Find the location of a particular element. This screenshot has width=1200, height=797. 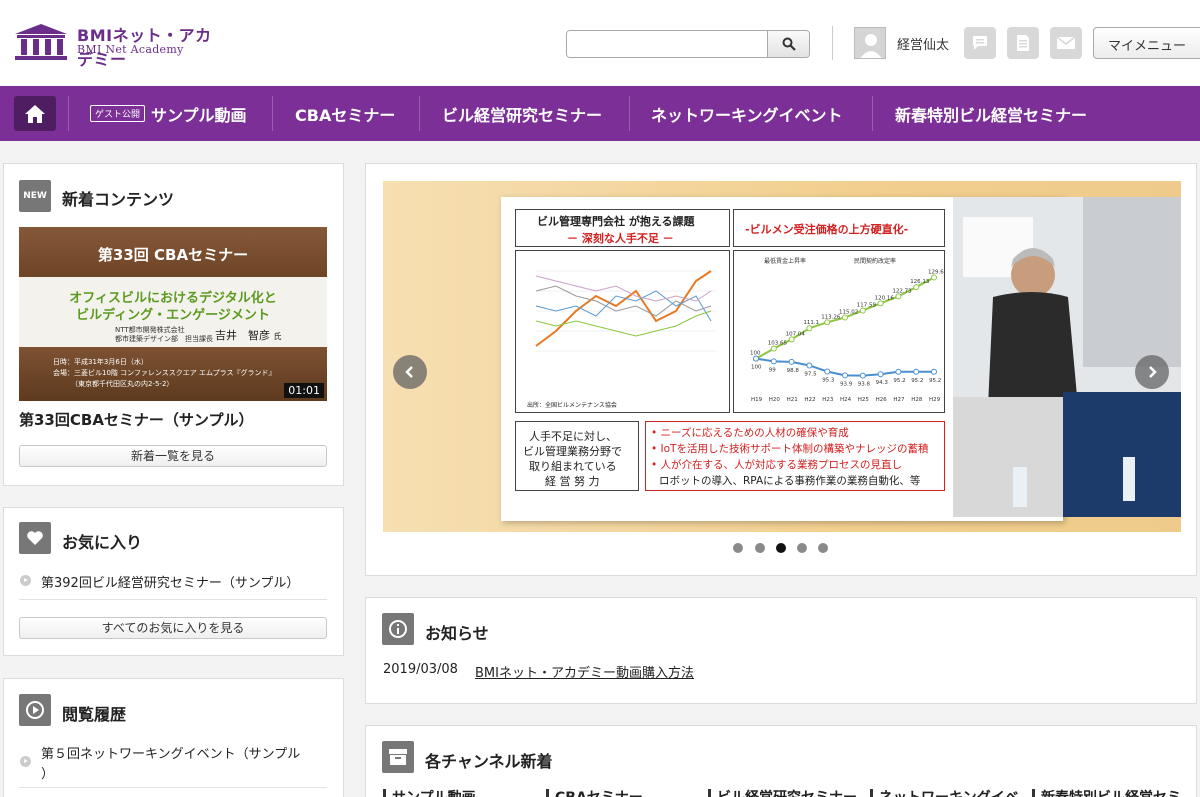

avatar is located at coordinates (870, 43).